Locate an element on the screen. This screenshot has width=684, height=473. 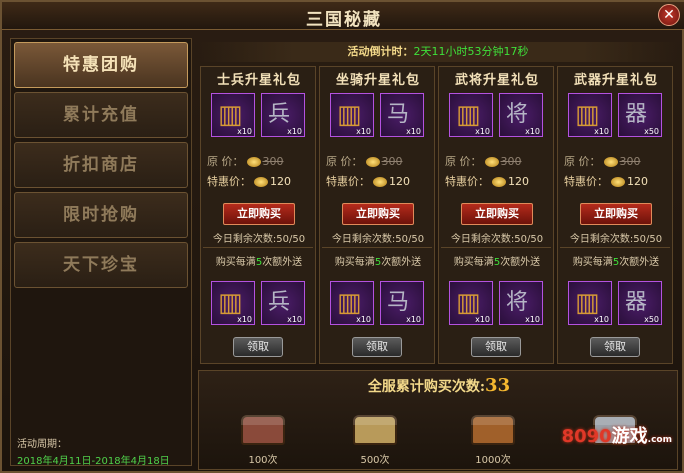
event-period-label: 活动周期： is located at coordinates (42, 444).